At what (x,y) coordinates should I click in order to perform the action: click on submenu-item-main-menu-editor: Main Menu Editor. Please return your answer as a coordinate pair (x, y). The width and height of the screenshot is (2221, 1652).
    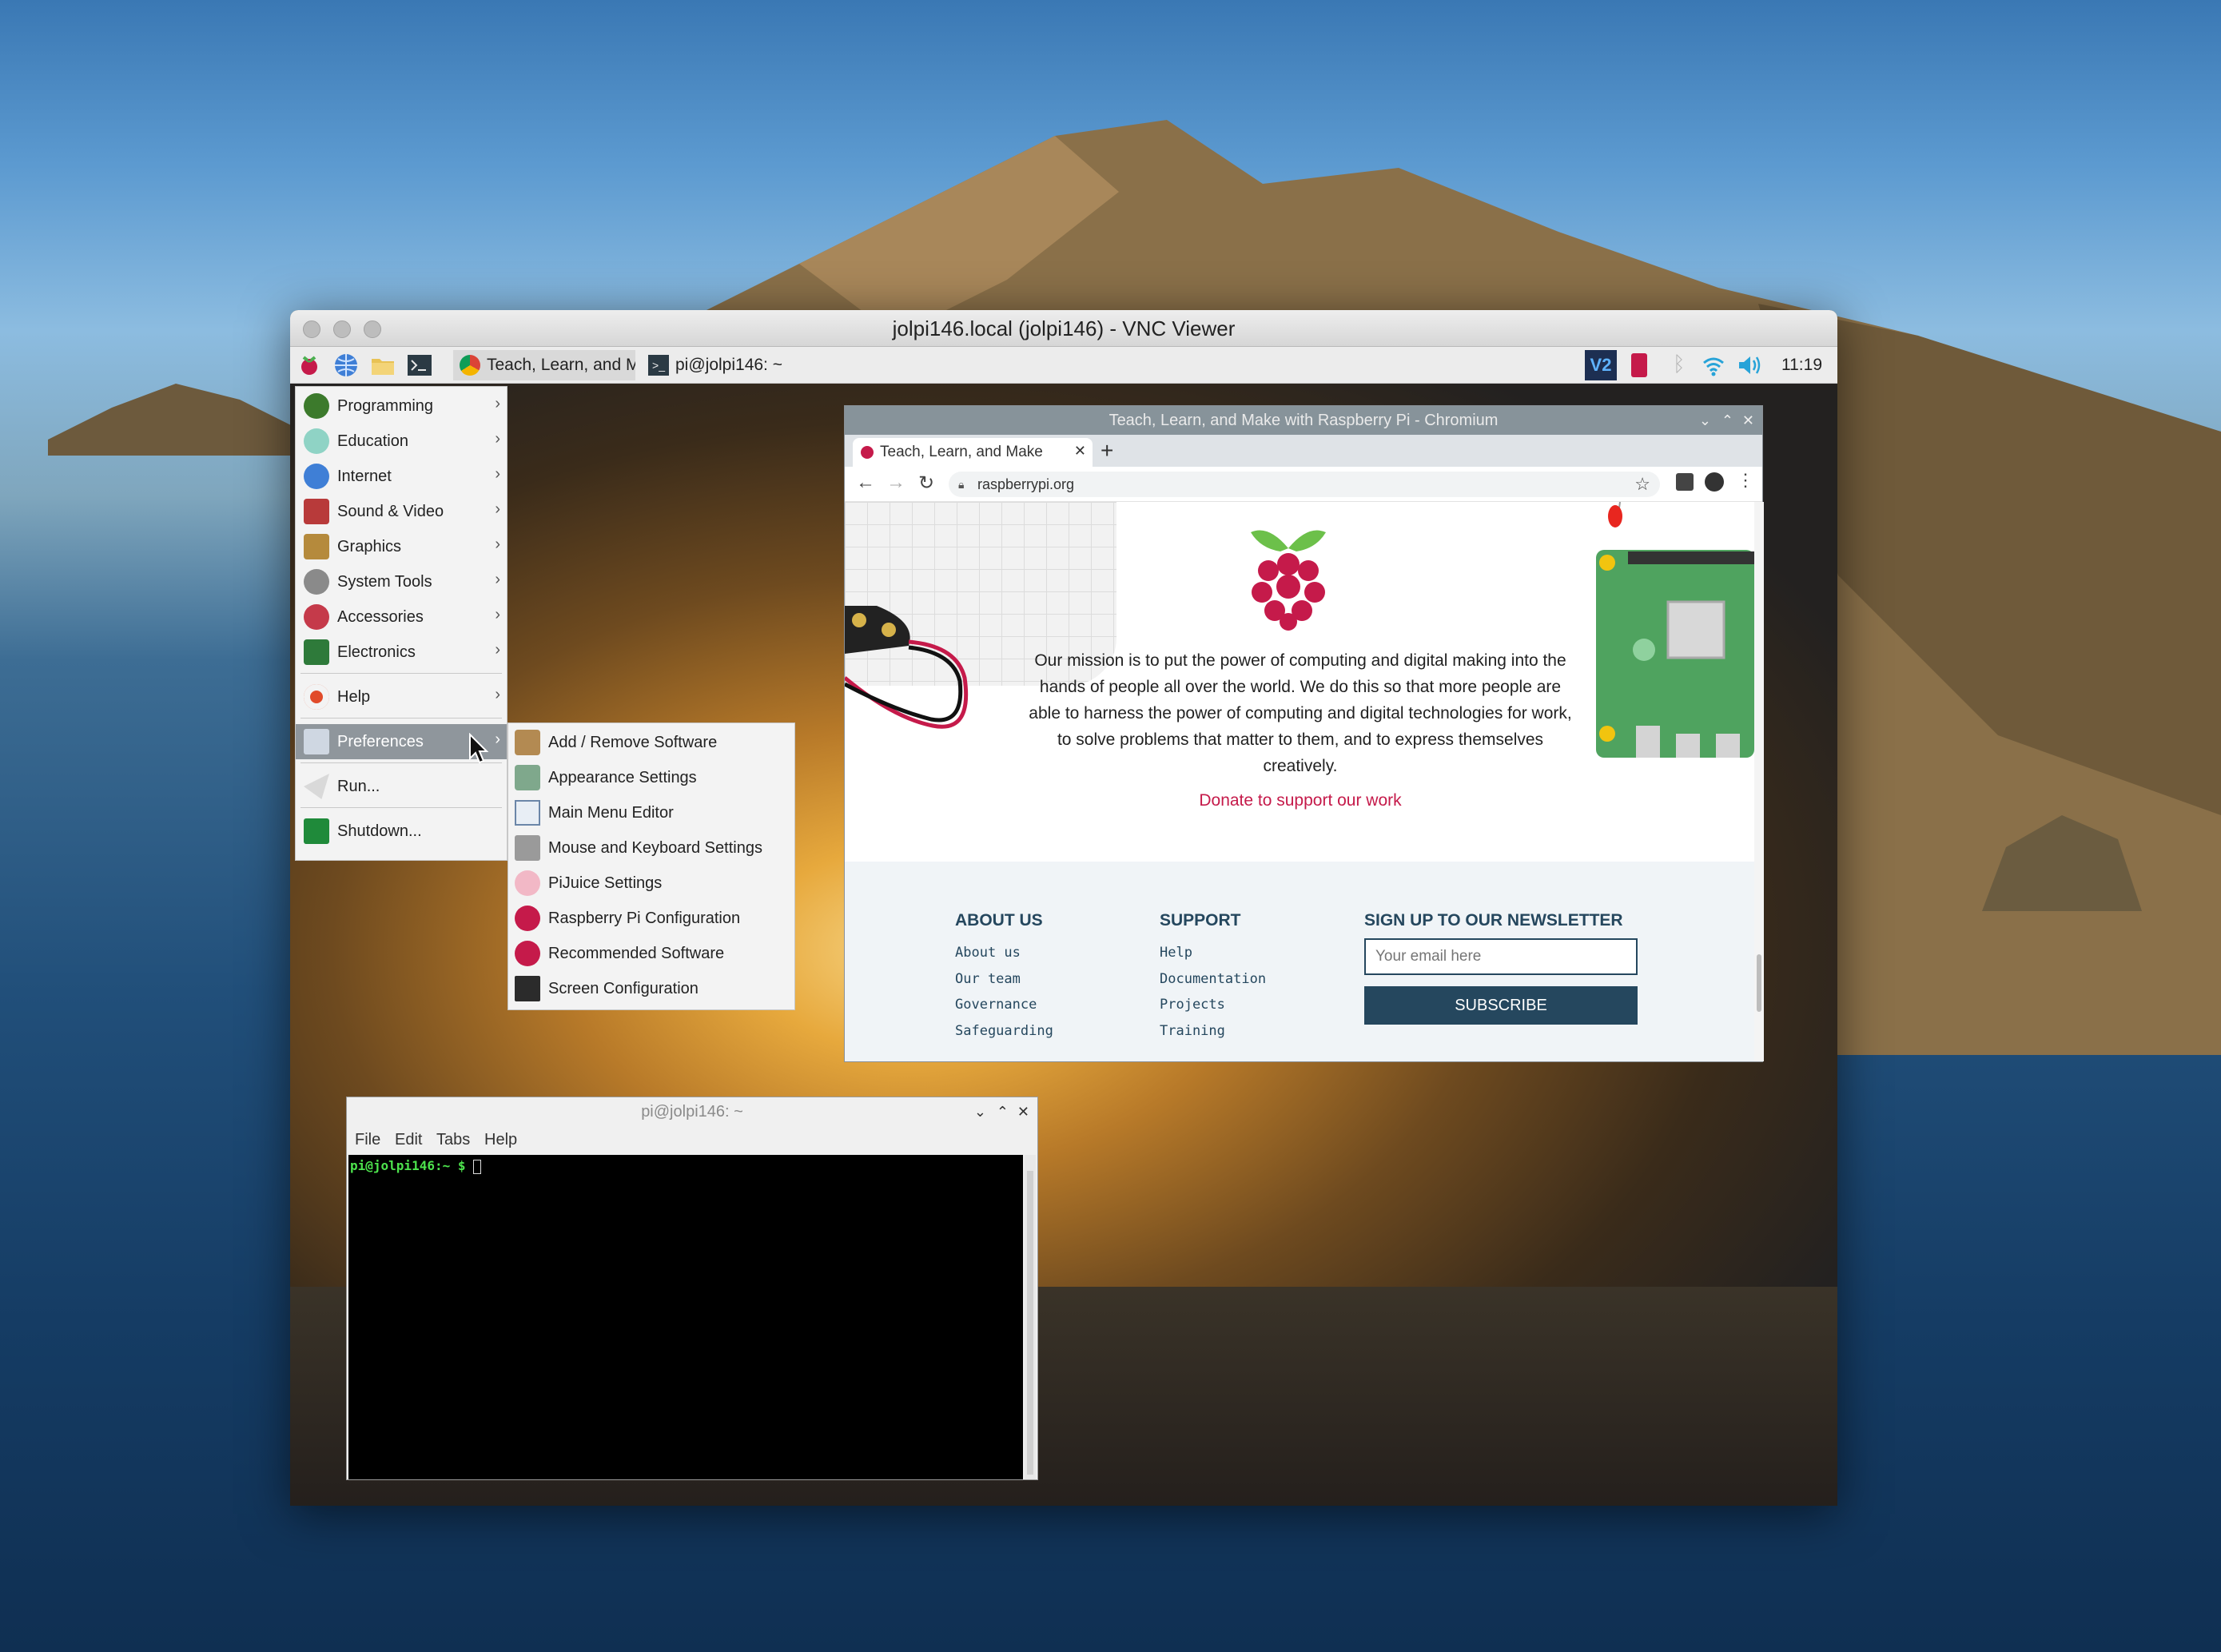
    Looking at the image, I should click on (651, 812).